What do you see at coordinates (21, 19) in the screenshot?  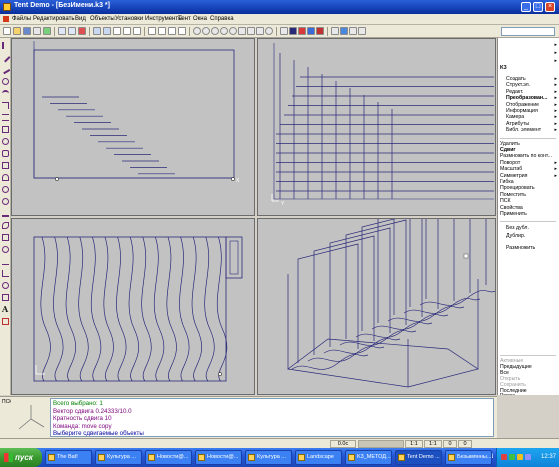 I see `menu-file: Файлы` at bounding box center [21, 19].